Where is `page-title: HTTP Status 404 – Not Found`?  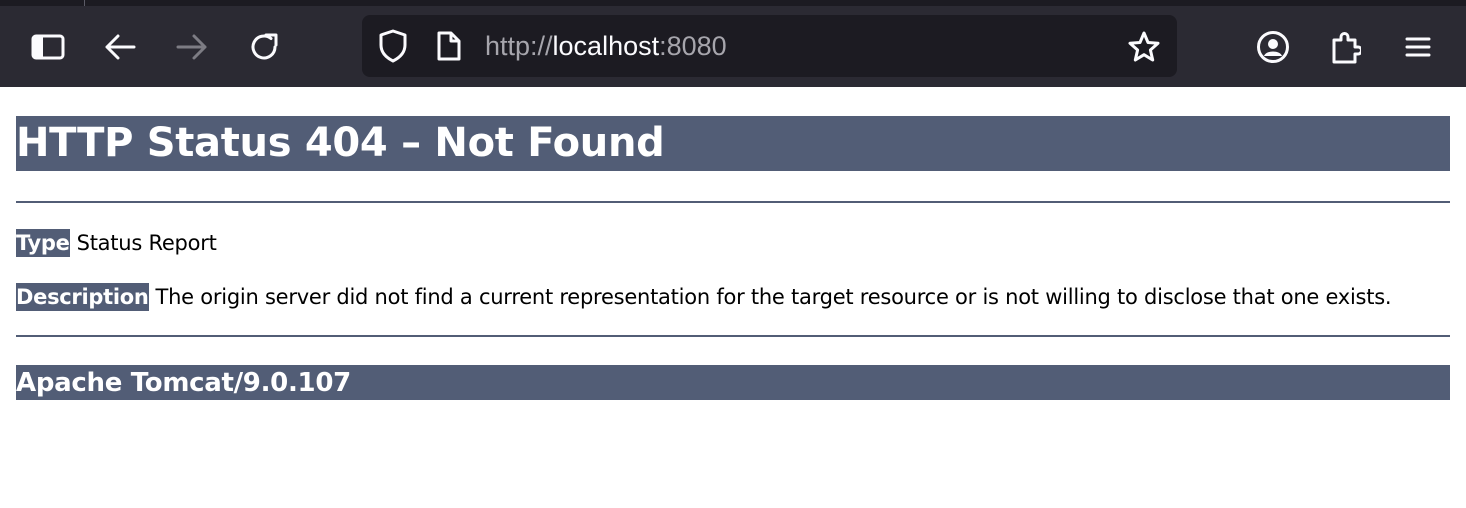
page-title: HTTP Status 404 – Not Found is located at coordinates (340, 143).